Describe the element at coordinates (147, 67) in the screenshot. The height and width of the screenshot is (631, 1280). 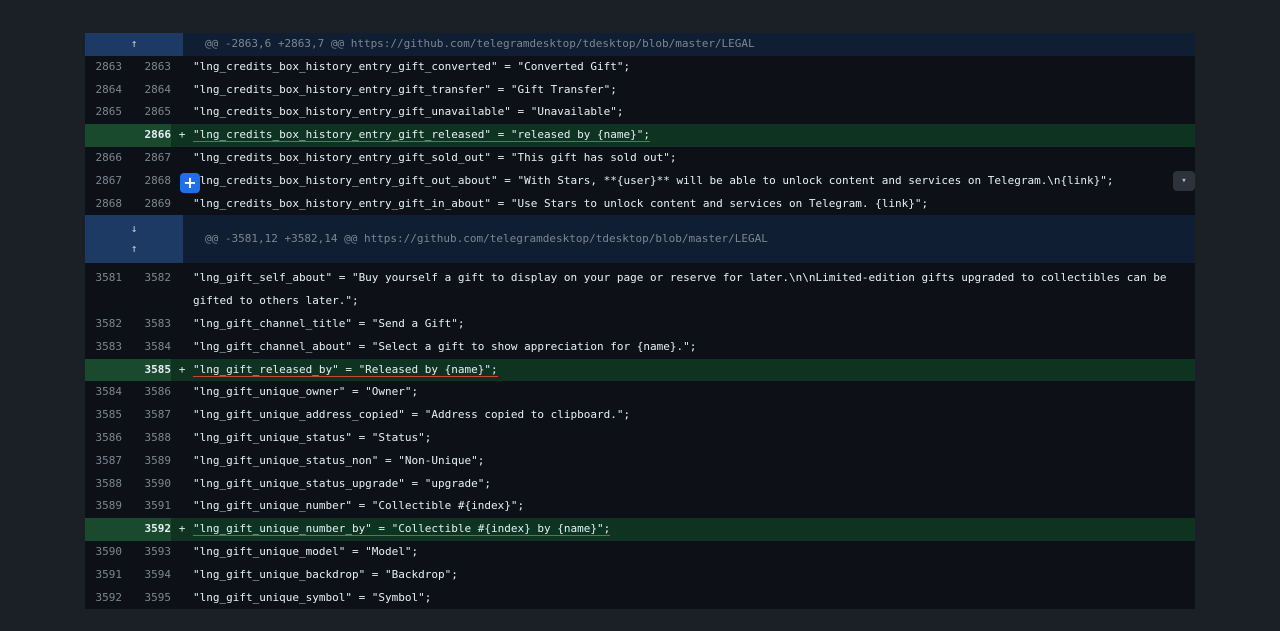
I see `new-line-number: 2863` at that location.